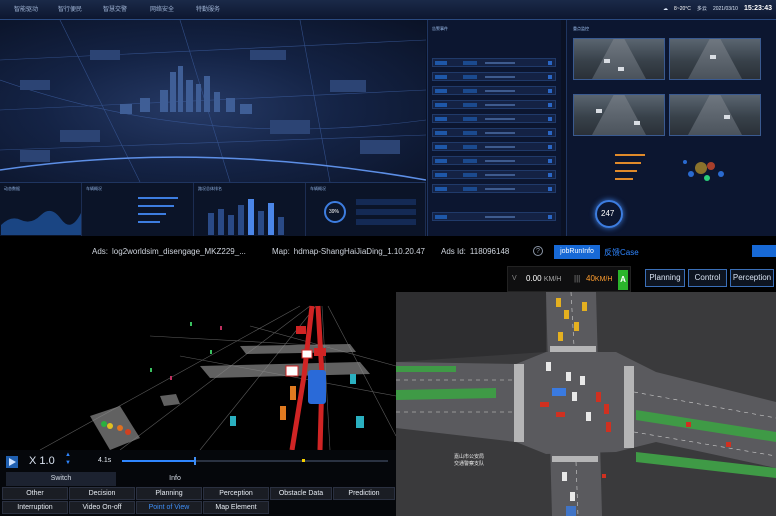 This screenshot has width=776, height=516. Describe the element at coordinates (246, 217) in the screenshot. I see `bar-mini-chart` at that location.